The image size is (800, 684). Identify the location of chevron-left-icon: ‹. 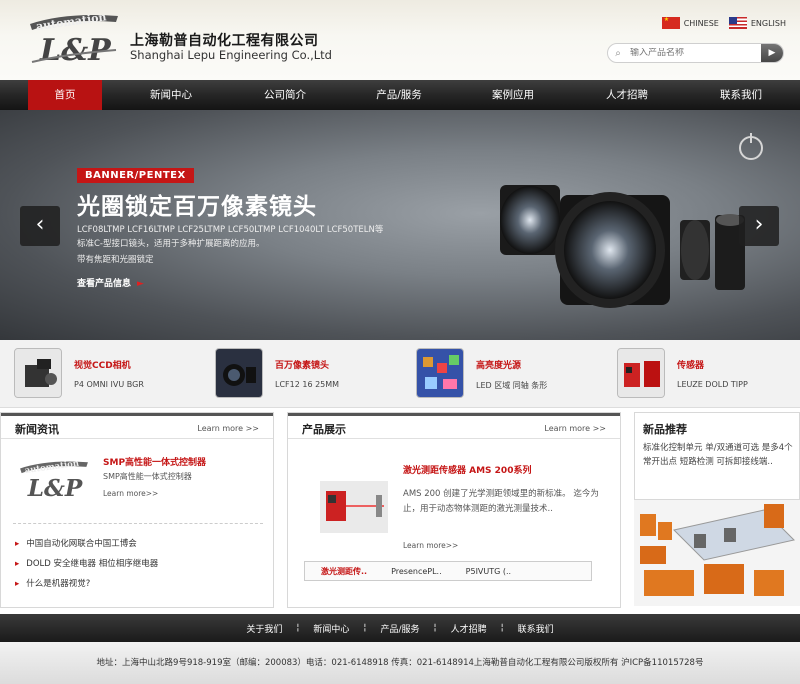
(40, 224).